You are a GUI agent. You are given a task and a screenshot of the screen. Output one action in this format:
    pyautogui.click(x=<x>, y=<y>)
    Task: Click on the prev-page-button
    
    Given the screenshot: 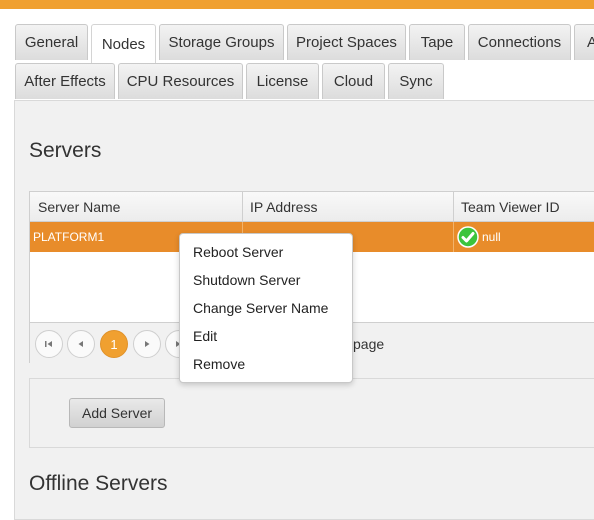 What is the action you would take?
    pyautogui.click(x=81, y=344)
    